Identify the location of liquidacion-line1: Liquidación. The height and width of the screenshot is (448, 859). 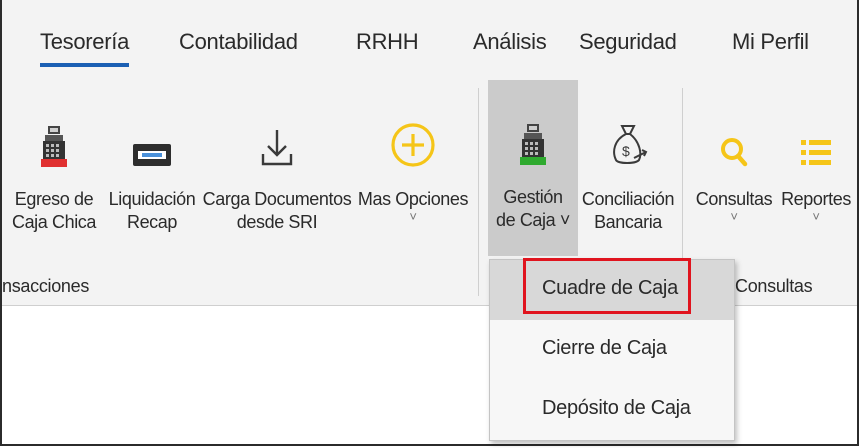
(152, 199).